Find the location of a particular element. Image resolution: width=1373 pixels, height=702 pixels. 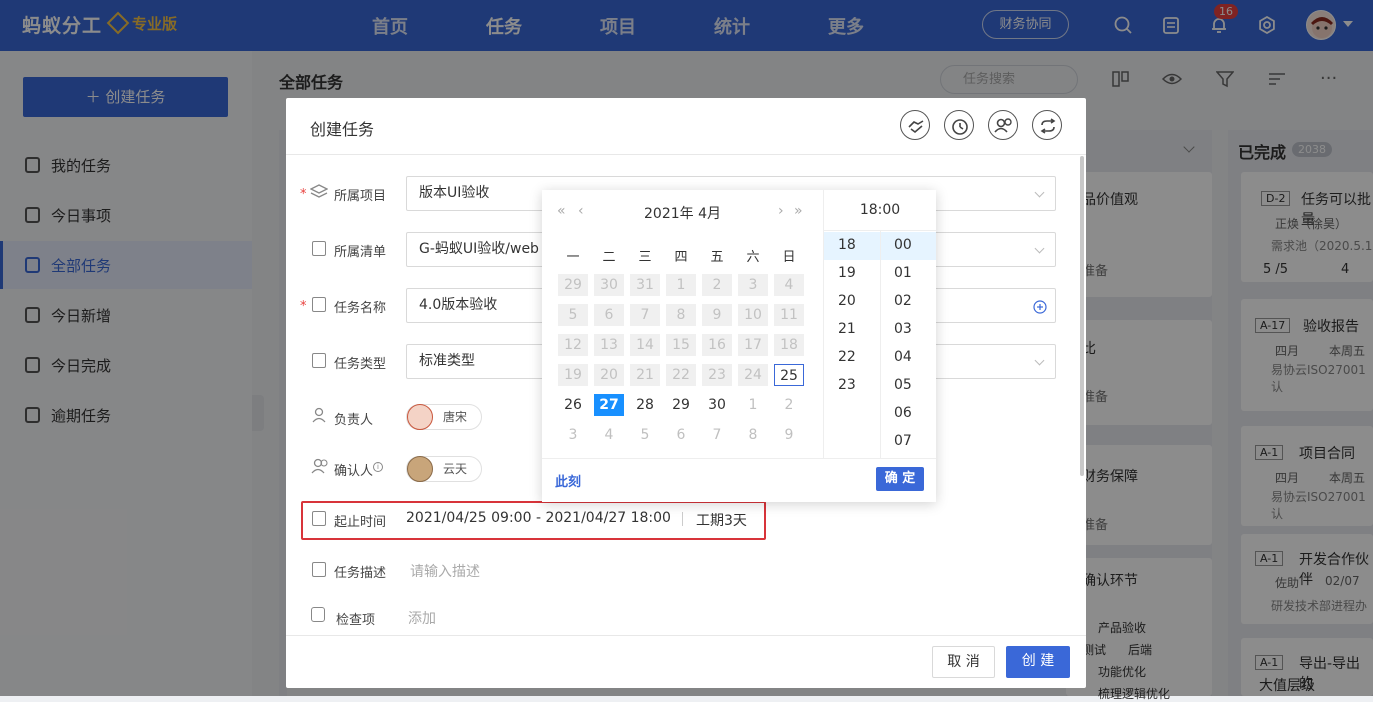

description-icon is located at coordinates (319, 569).